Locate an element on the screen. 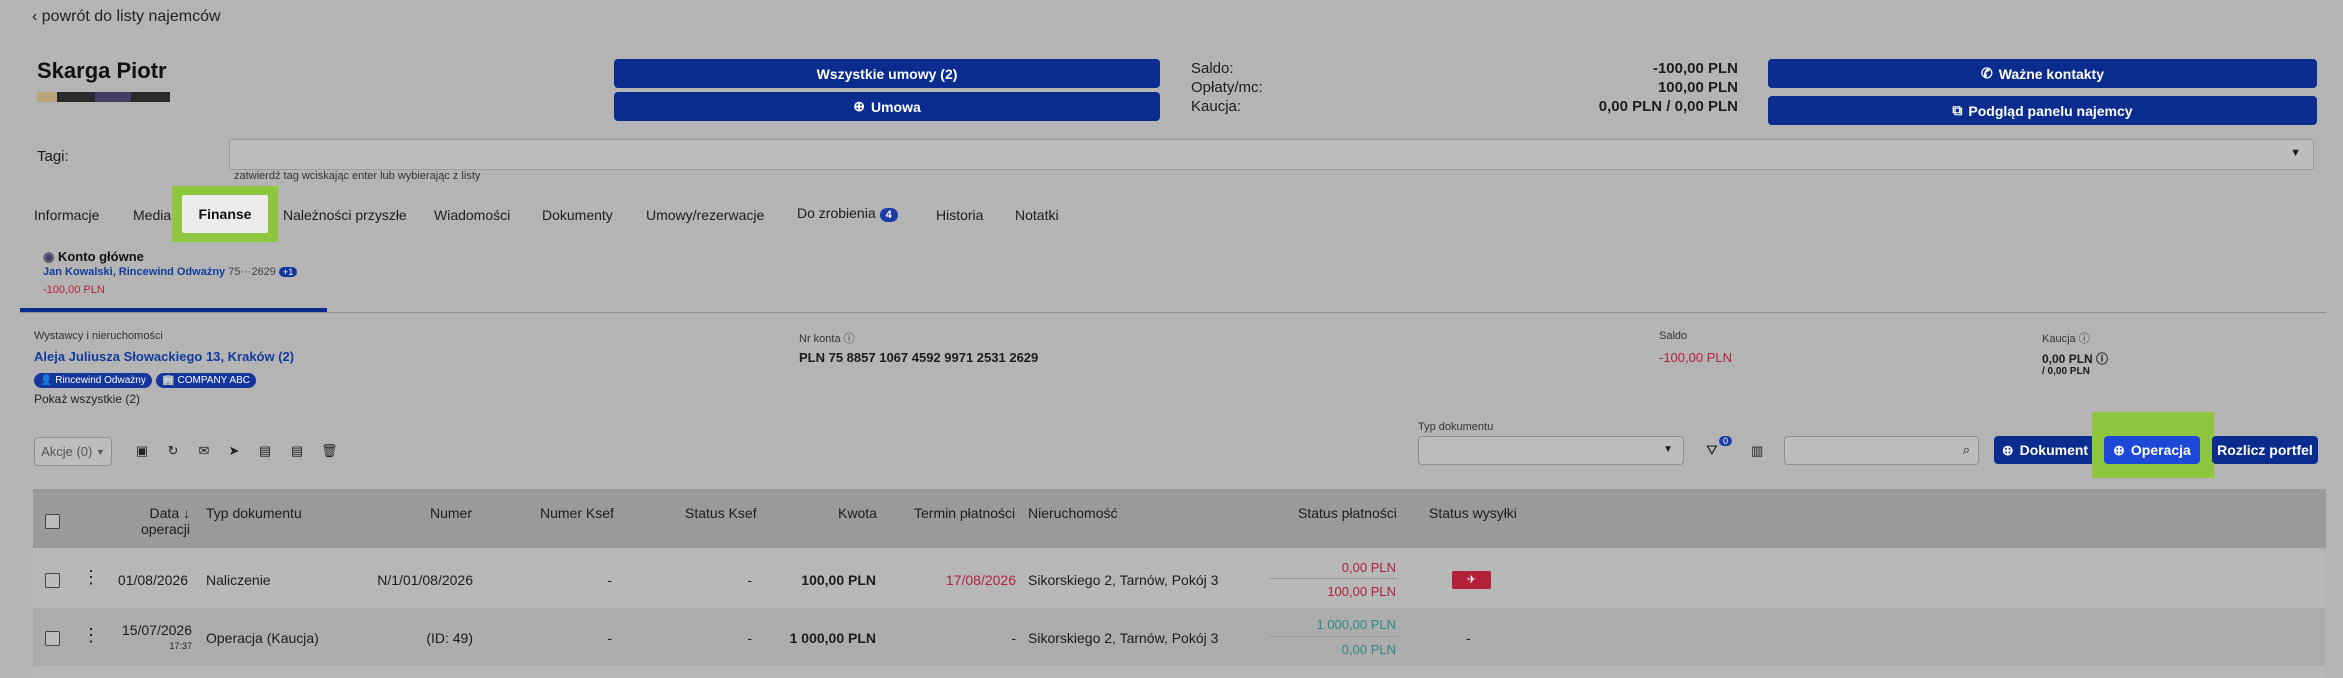 This screenshot has width=2343, height=678. refresh-icon: ↻ is located at coordinates (173, 450).